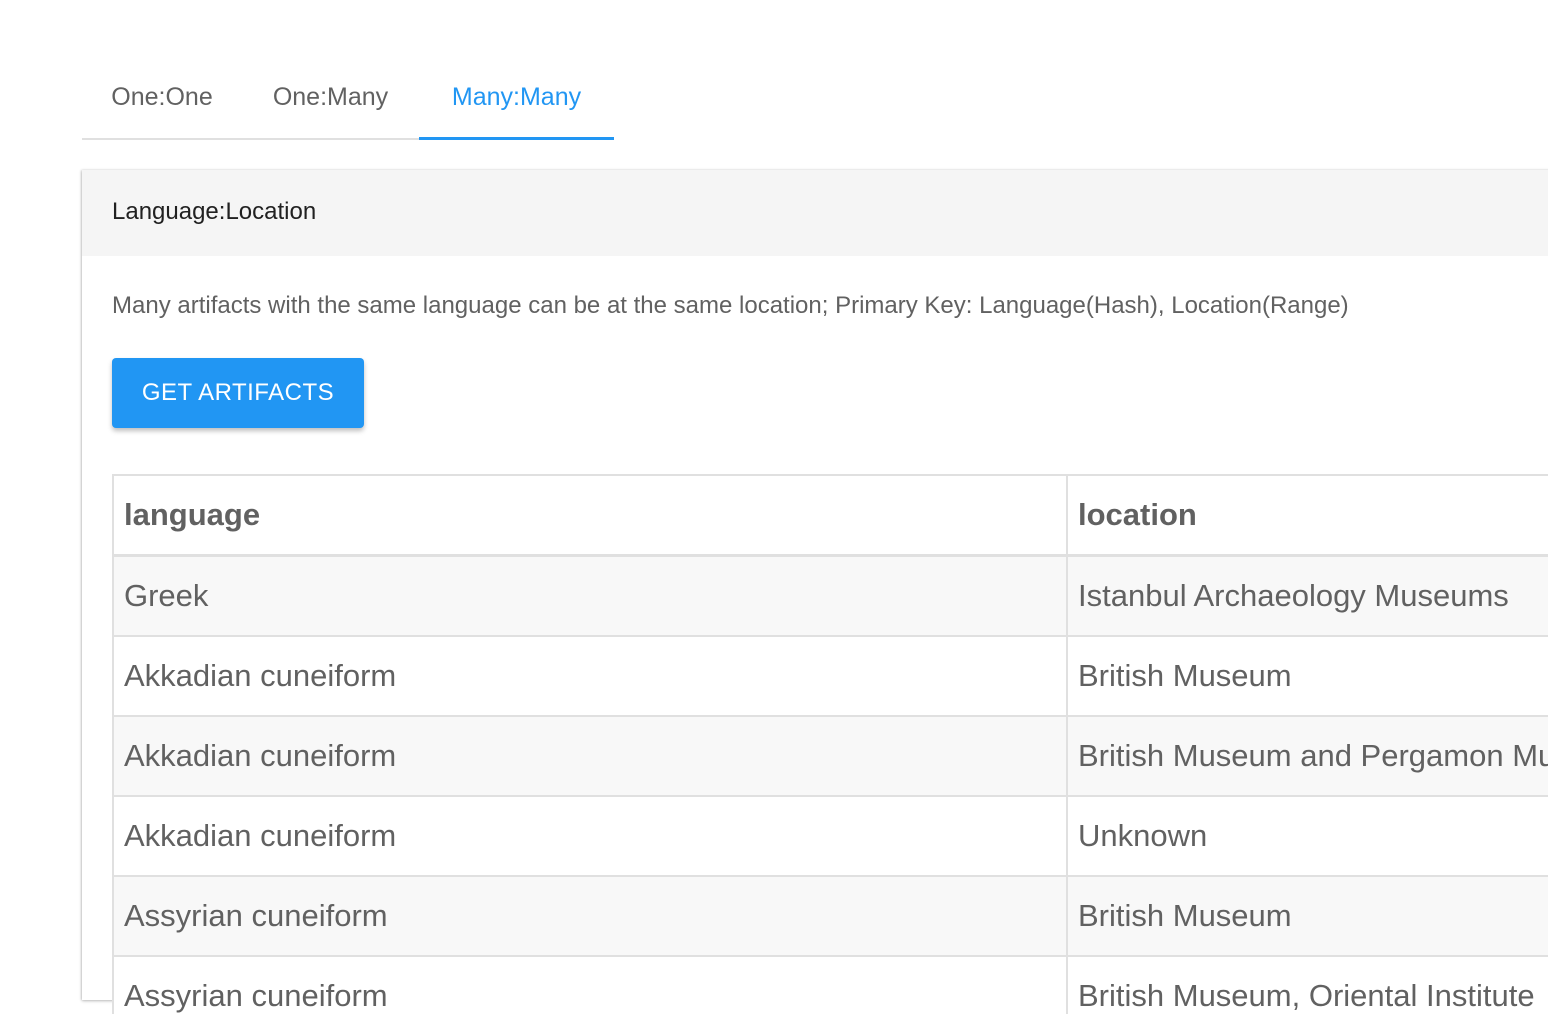  I want to click on table-row: Akkadian cuneiform British Museum, so click(830, 676).